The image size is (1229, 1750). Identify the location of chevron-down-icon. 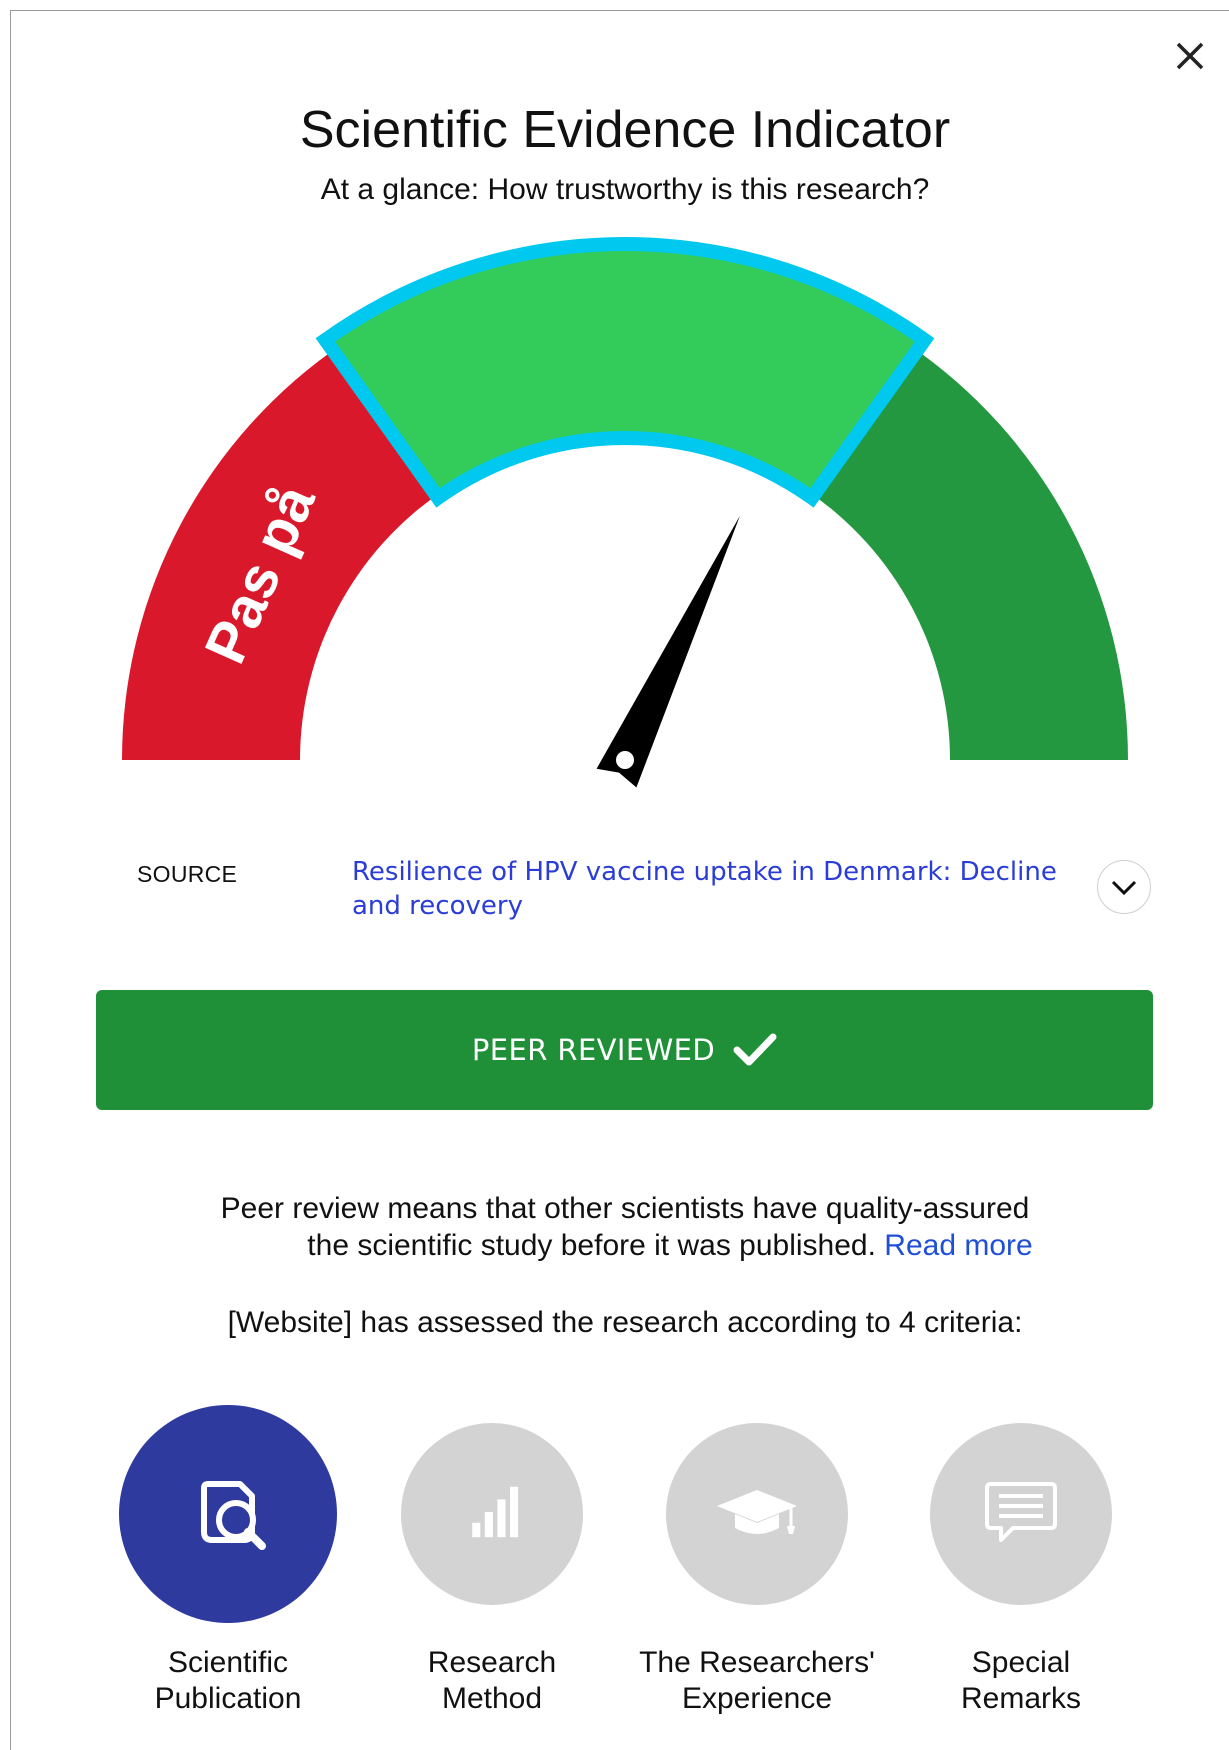
(1124, 888).